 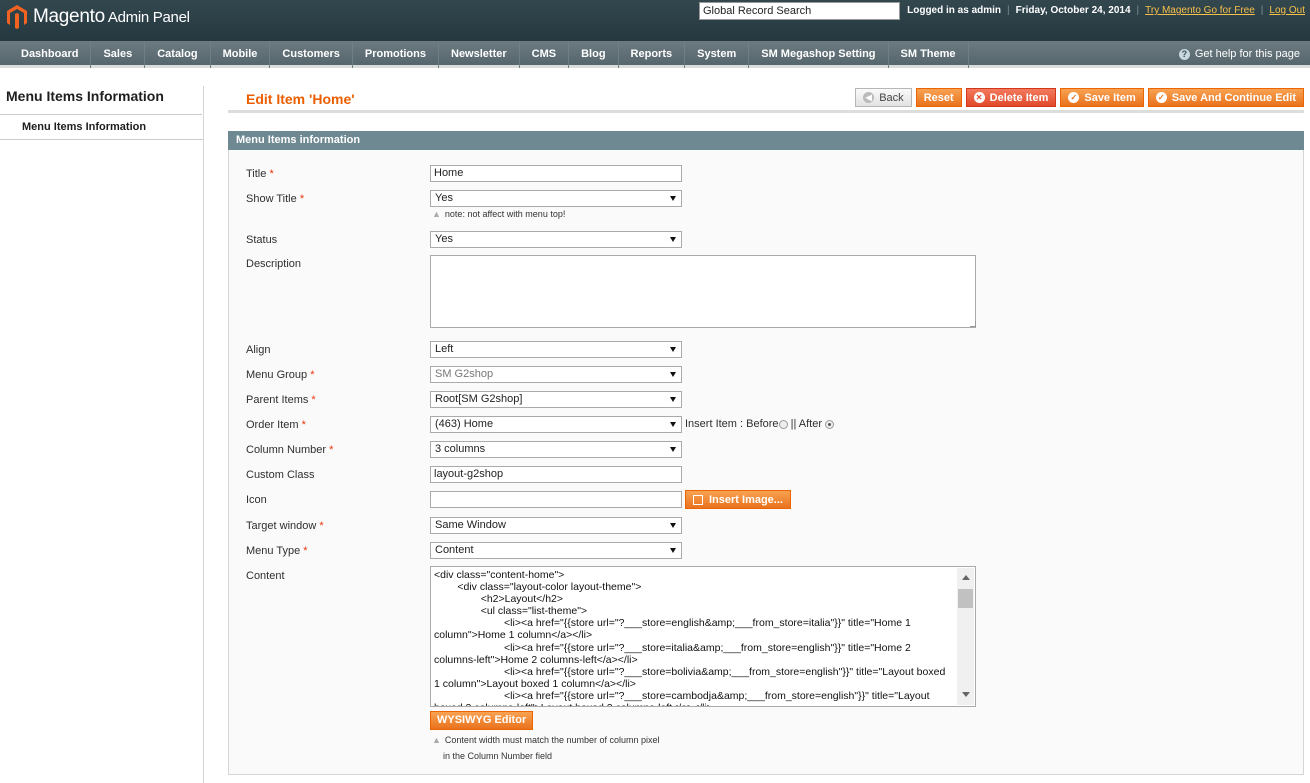 What do you see at coordinates (819, 54) in the screenshot?
I see `nav-sm-megashop-setting: SM Megashop Setting` at bounding box center [819, 54].